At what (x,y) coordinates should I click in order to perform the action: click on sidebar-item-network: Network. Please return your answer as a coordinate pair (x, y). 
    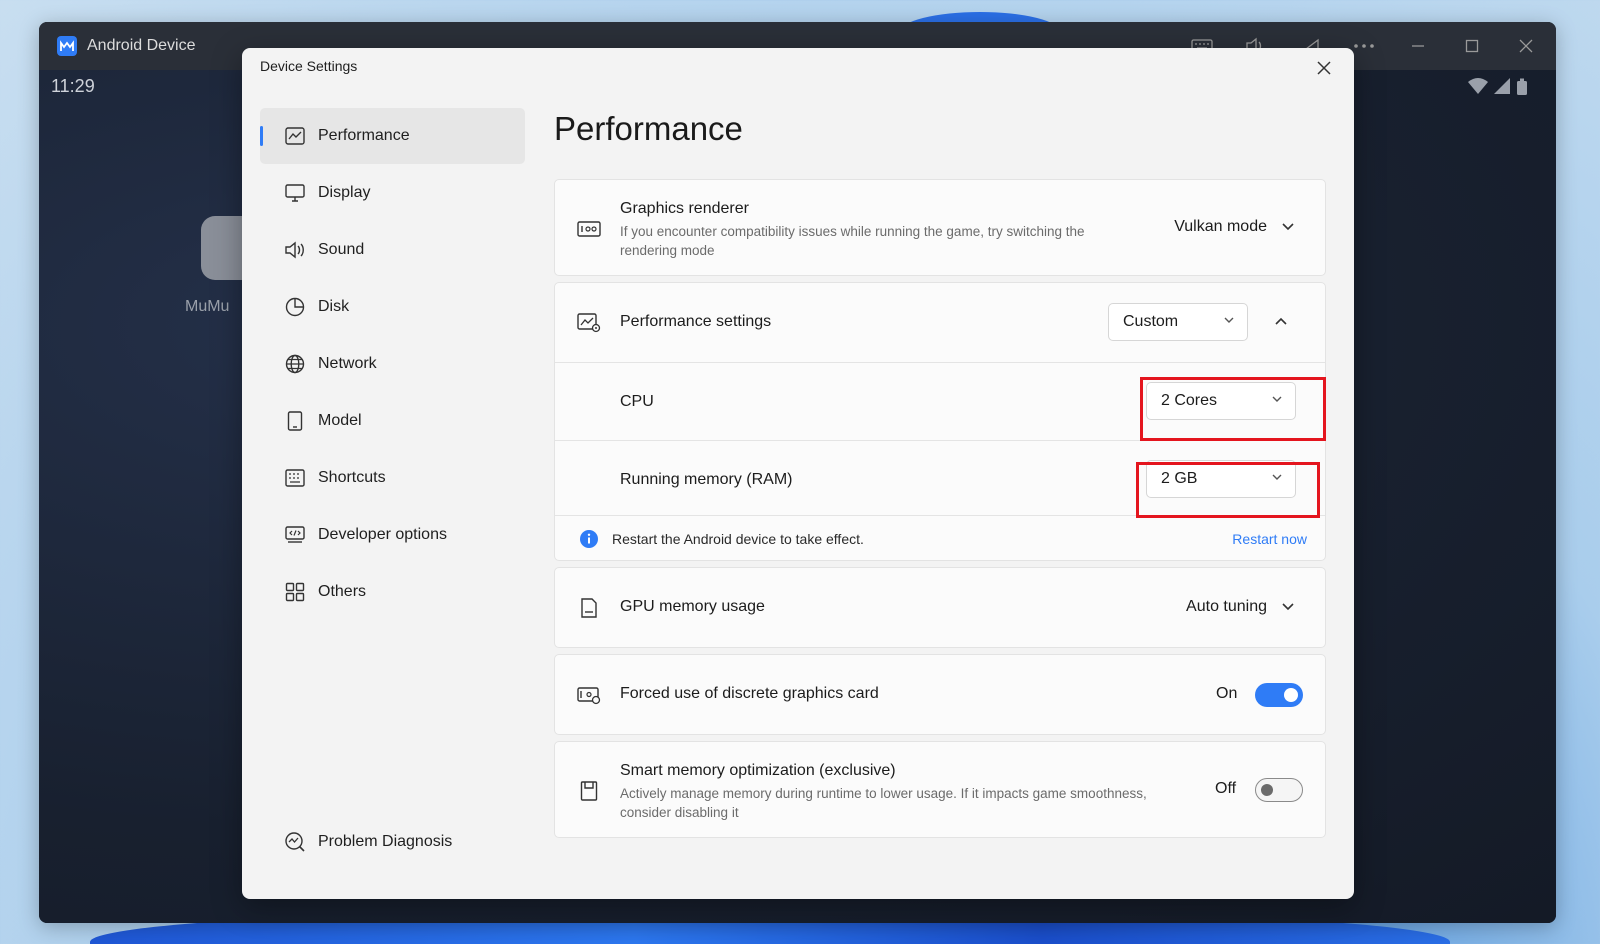
    Looking at the image, I should click on (392, 364).